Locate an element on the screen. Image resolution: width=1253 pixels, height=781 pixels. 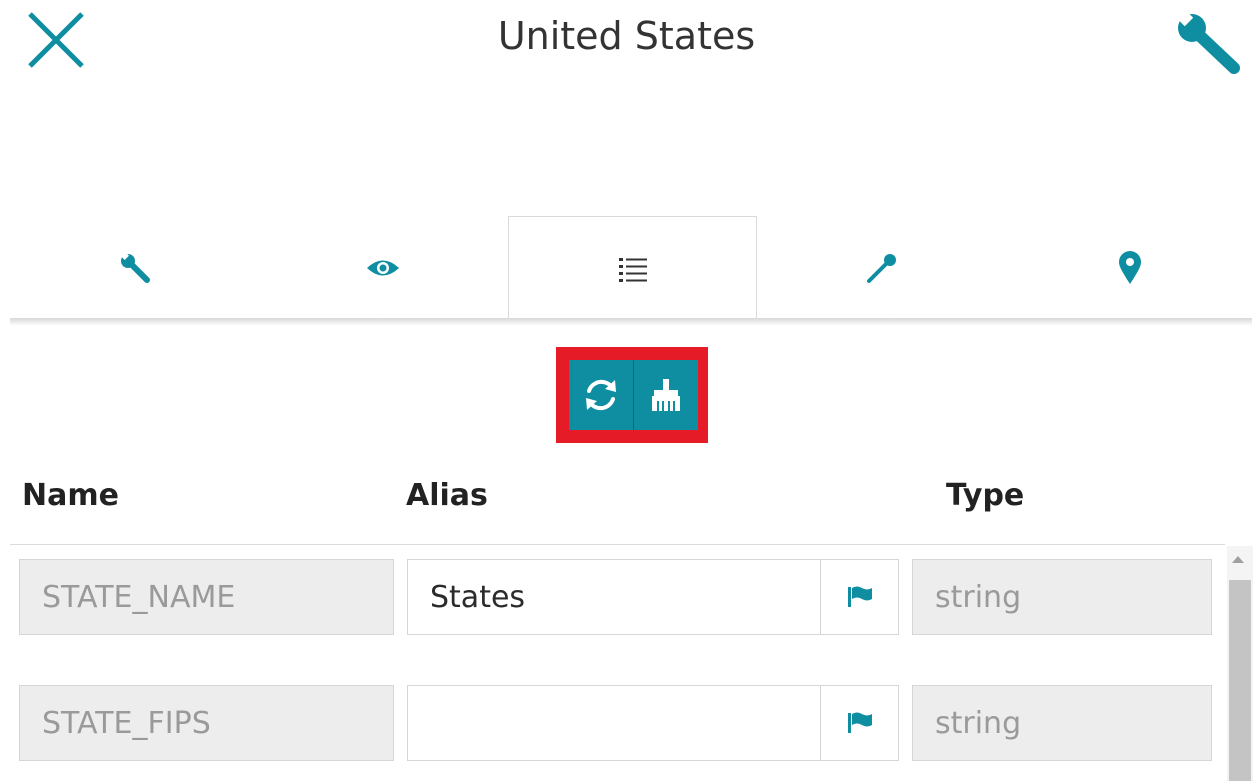
clear-button is located at coordinates (666, 395).